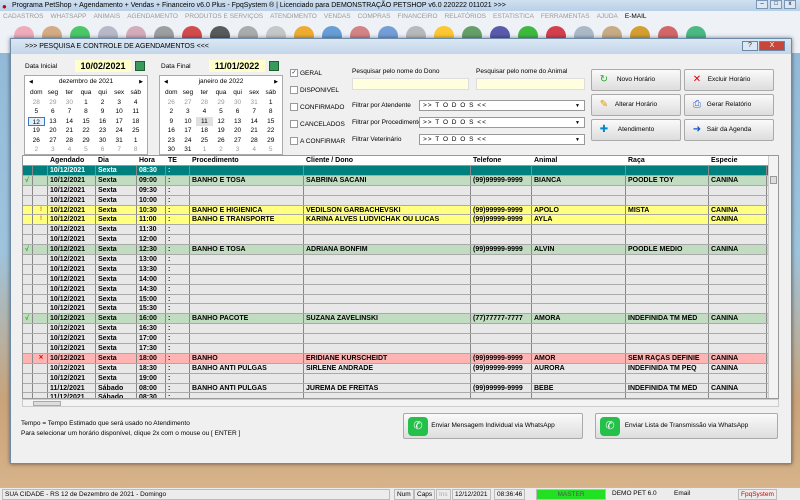  I want to click on calendar-day: 12, so click(221, 122).